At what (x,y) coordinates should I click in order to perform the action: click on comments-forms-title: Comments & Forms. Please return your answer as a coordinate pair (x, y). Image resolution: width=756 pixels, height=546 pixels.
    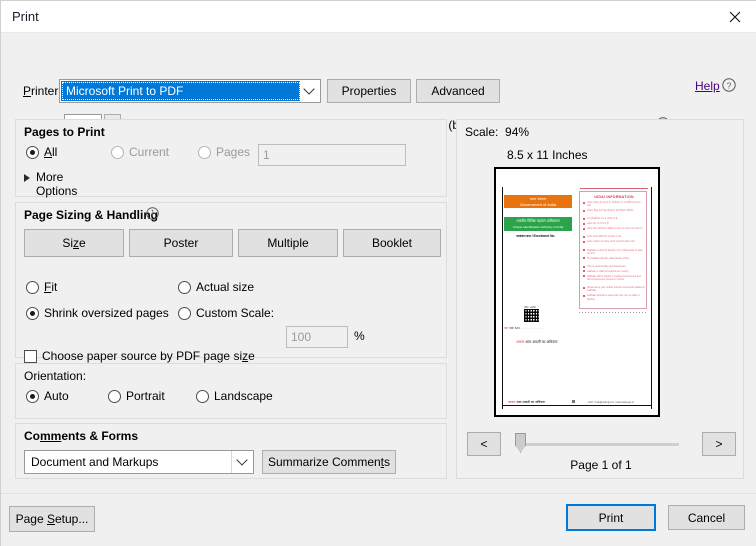
    Looking at the image, I should click on (81, 436).